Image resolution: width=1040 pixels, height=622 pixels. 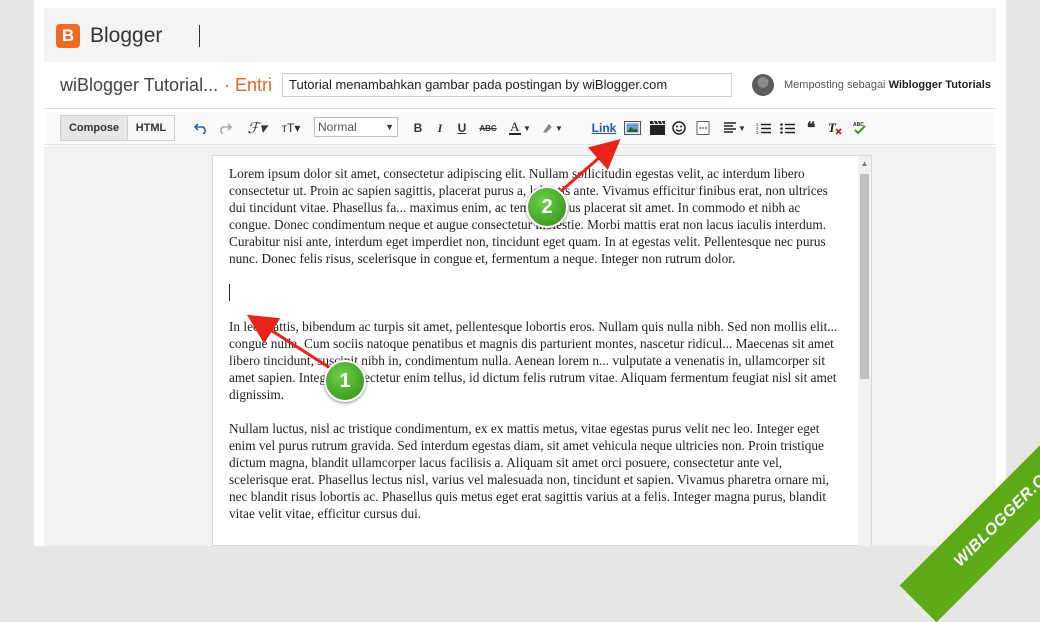 I want to click on arrow-to-insert-image, so click(x=590, y=166).